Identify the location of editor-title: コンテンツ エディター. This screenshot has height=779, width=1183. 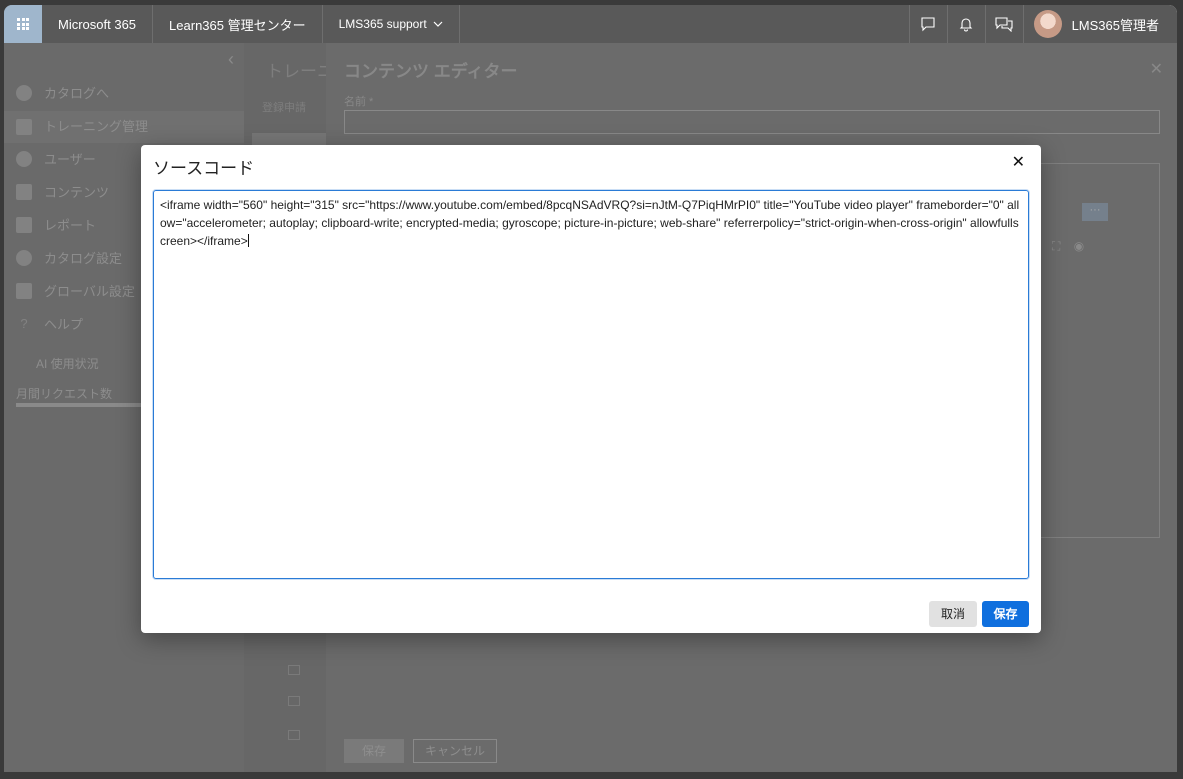
(431, 71).